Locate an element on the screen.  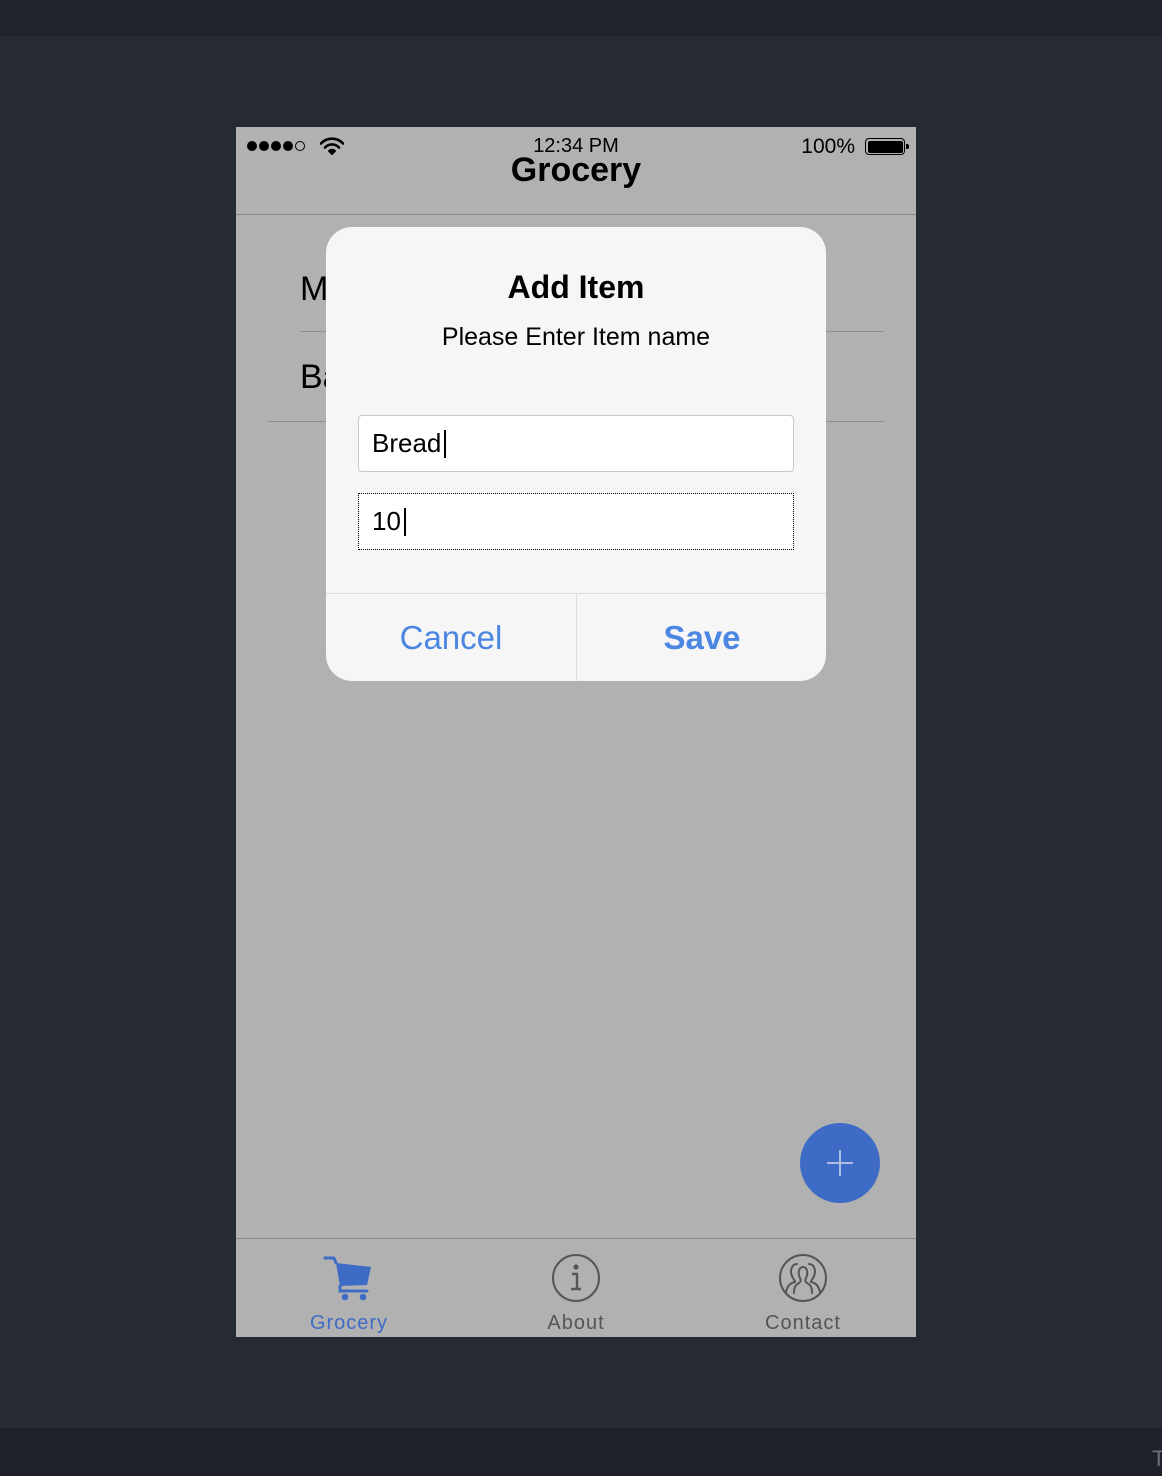
item-name-value: Bread is located at coordinates (407, 443).